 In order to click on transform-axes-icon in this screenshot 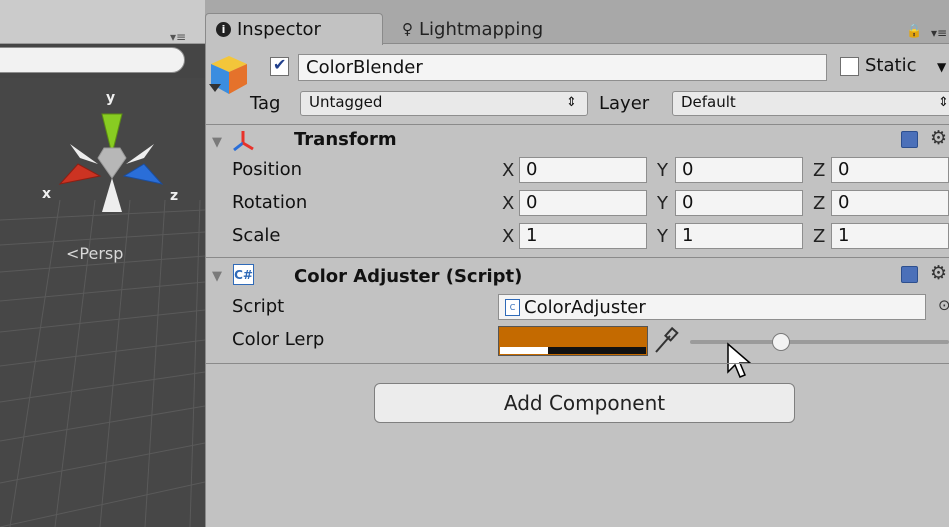, I will do `click(243, 141)`.